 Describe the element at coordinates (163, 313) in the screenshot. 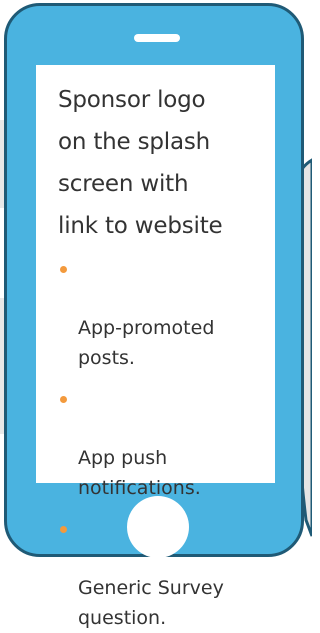

I see `list-item: App-promoted posts.` at that location.